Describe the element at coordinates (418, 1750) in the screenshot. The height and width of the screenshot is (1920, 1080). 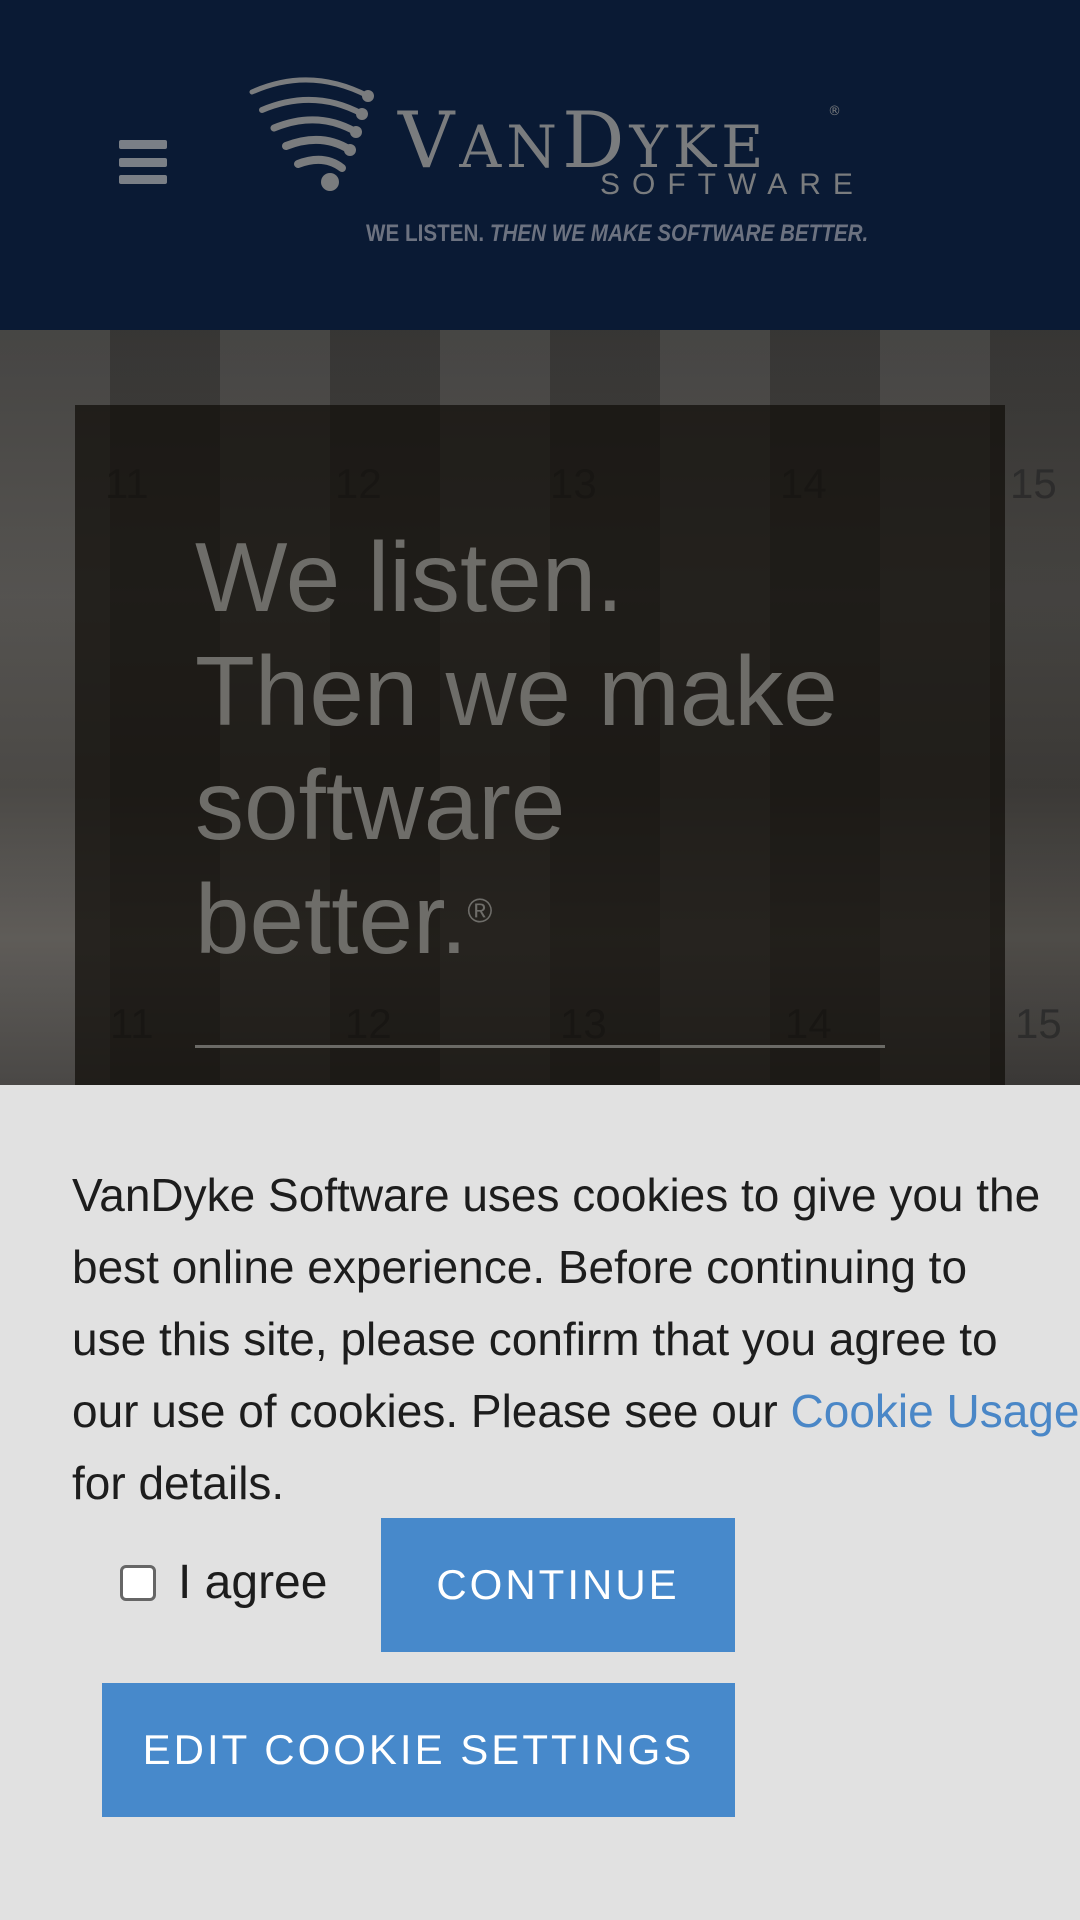
I see `edit-cookie-settings-button: EDIT COOKIE SETTINGS` at that location.